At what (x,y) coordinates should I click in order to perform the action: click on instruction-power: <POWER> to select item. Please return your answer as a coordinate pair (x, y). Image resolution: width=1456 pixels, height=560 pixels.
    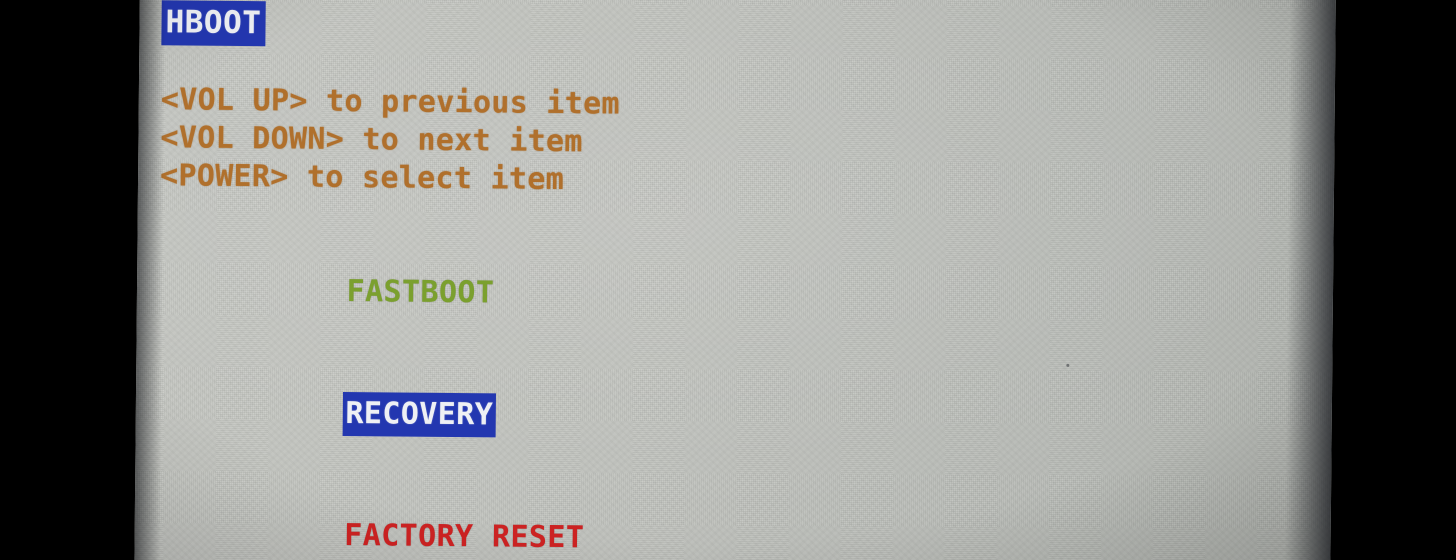
    Looking at the image, I should click on (362, 178).